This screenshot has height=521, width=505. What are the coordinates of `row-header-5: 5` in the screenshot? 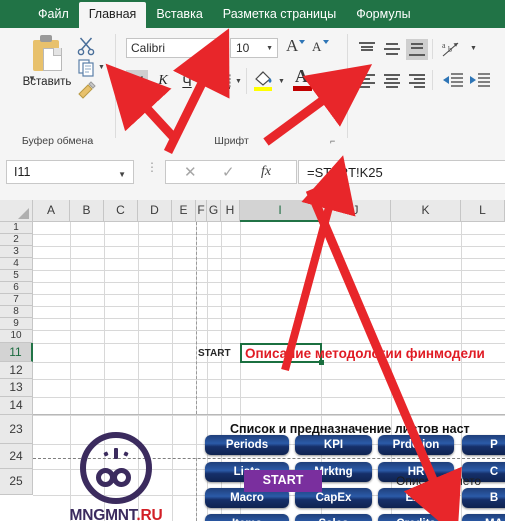 It's located at (16, 276).